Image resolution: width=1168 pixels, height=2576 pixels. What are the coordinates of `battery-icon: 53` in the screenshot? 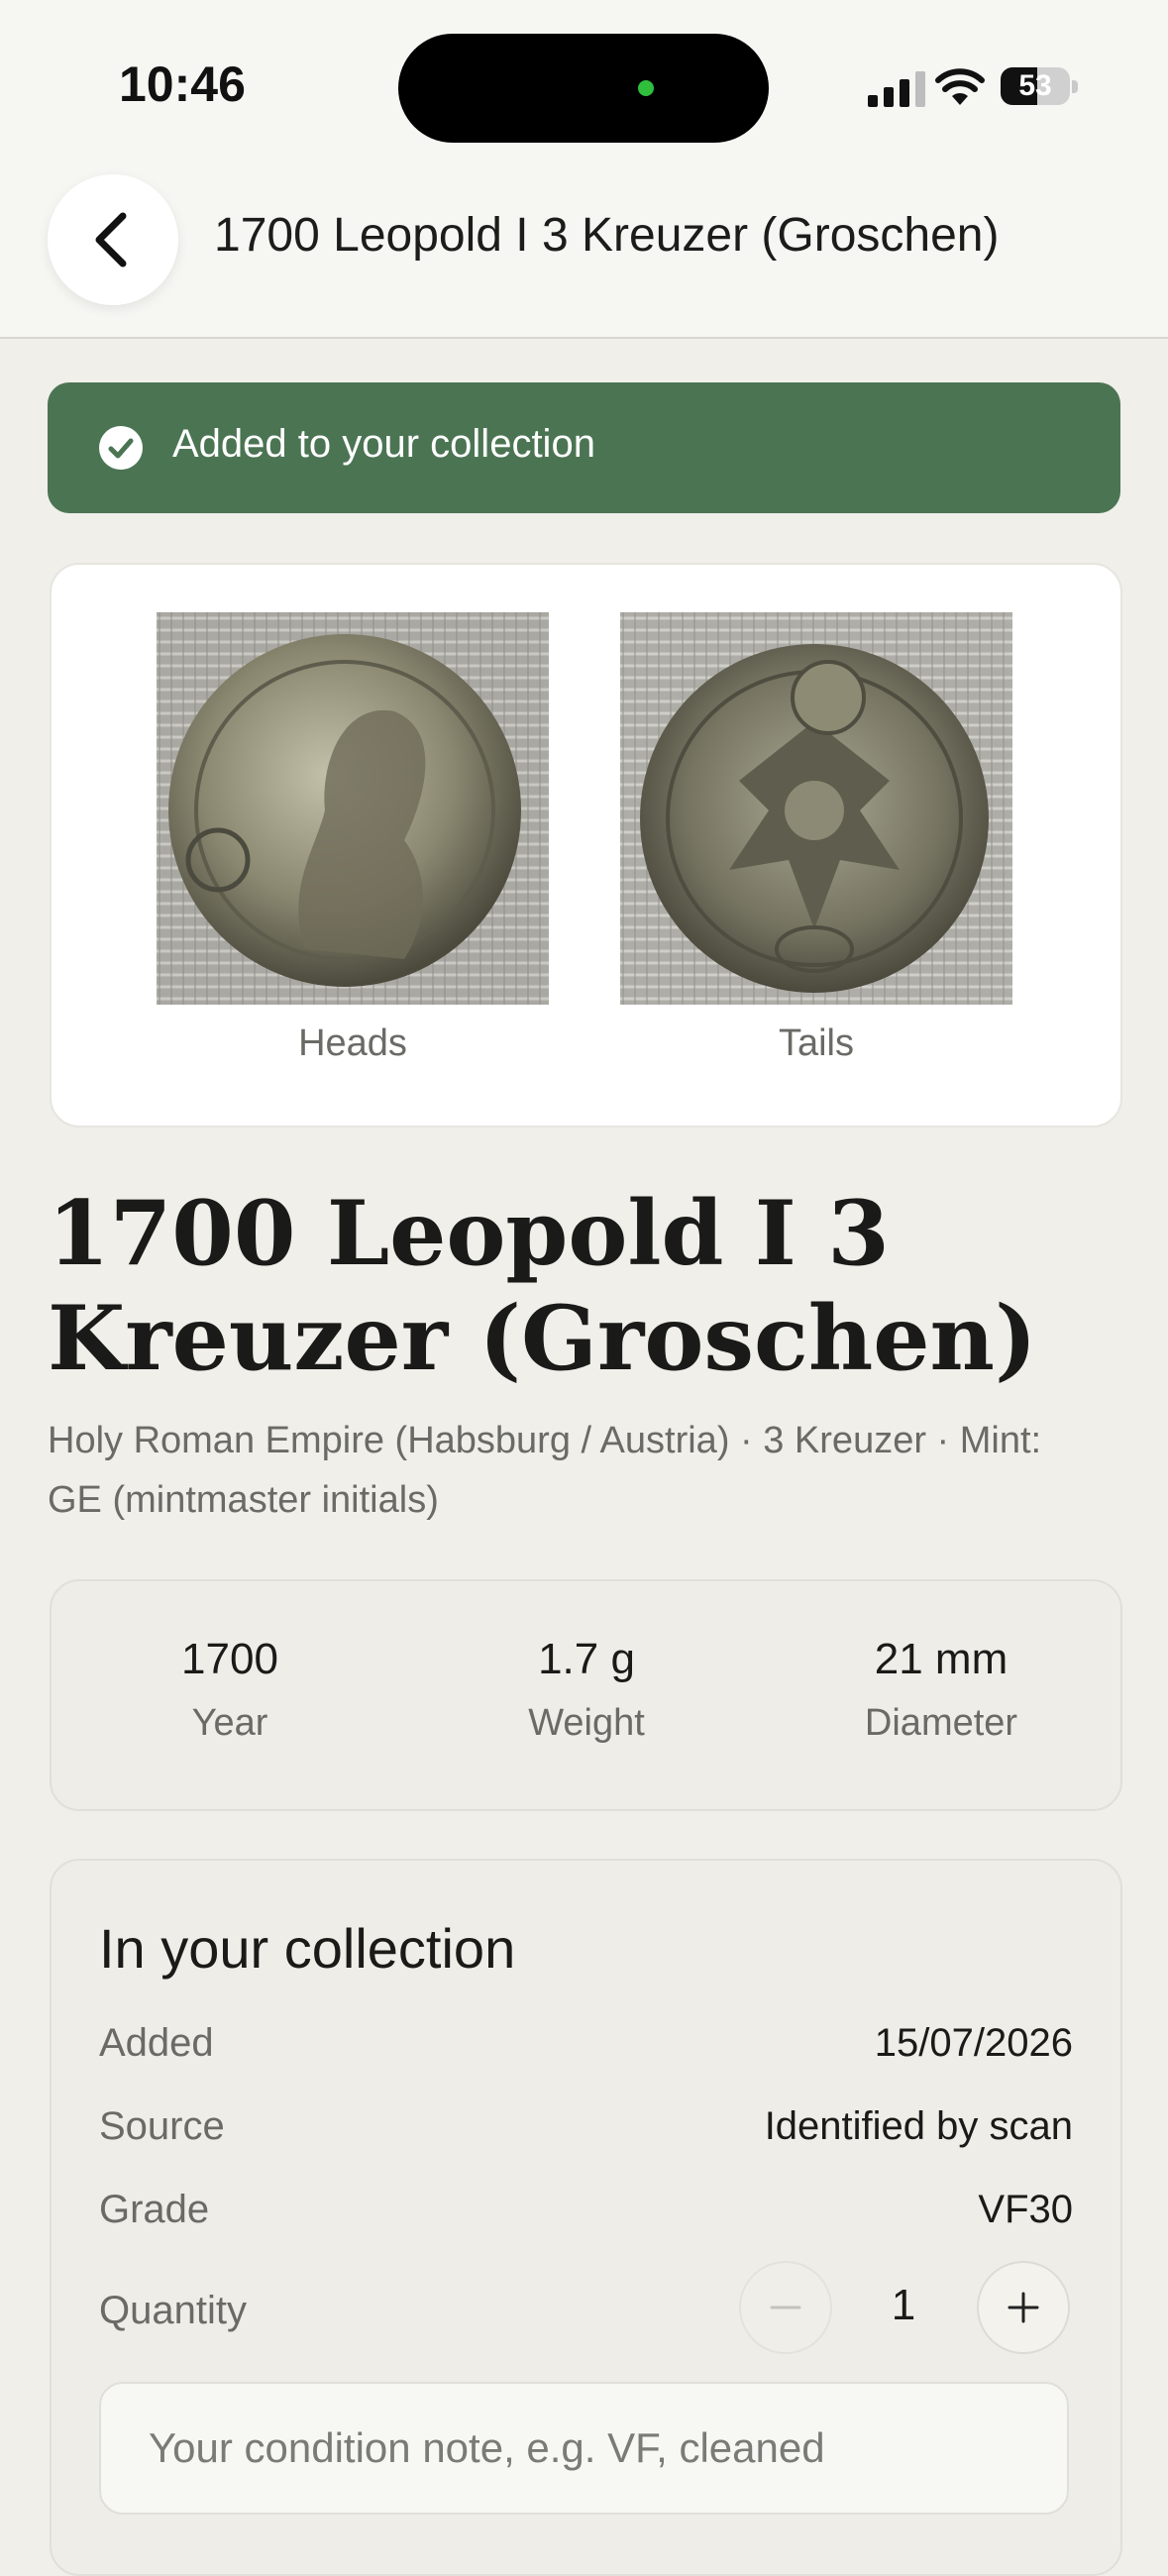 It's located at (1039, 87).